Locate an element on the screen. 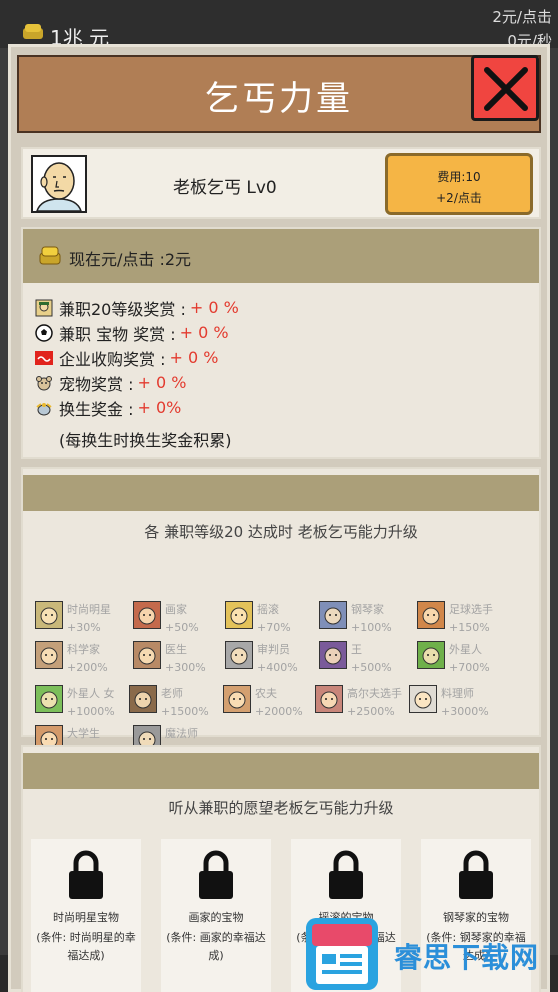  job-bonus-percent: +2000% is located at coordinates (279, 711).